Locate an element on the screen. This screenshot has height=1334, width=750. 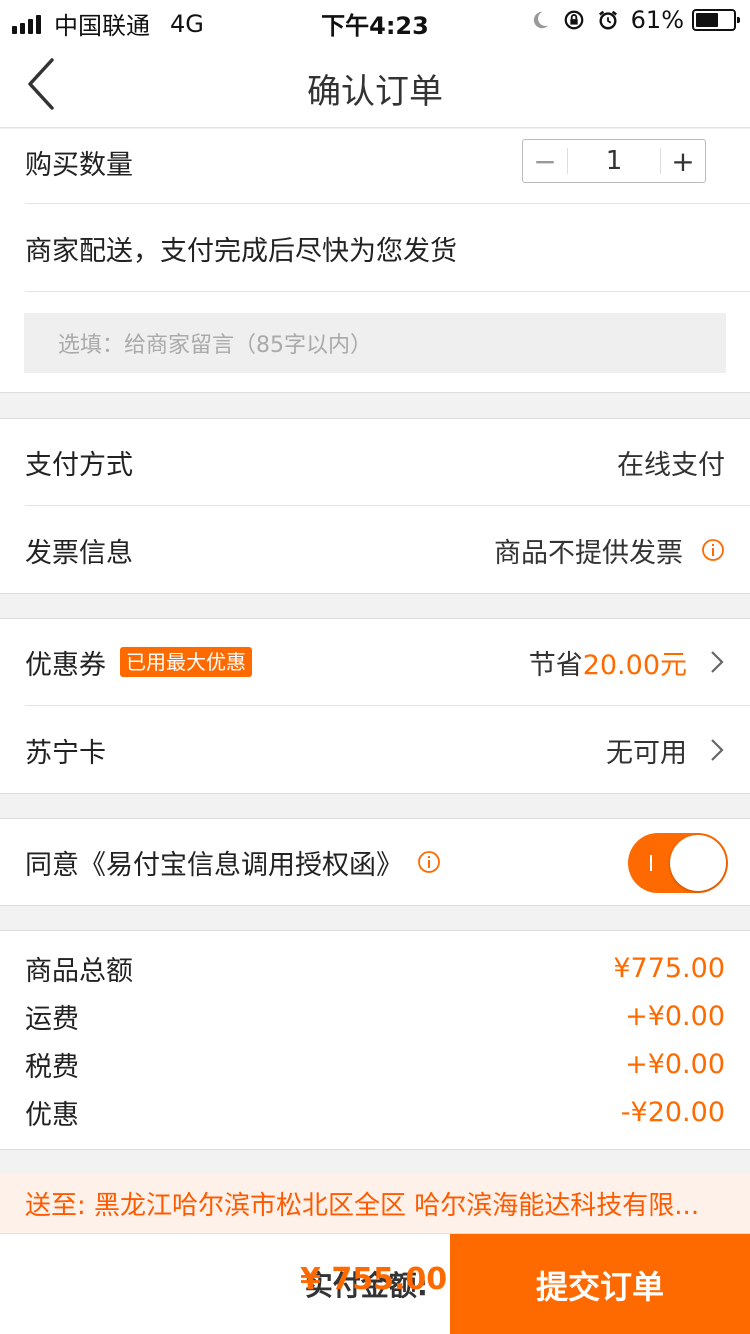
summary-row: 税费 +¥0.00 is located at coordinates (375, 1064).